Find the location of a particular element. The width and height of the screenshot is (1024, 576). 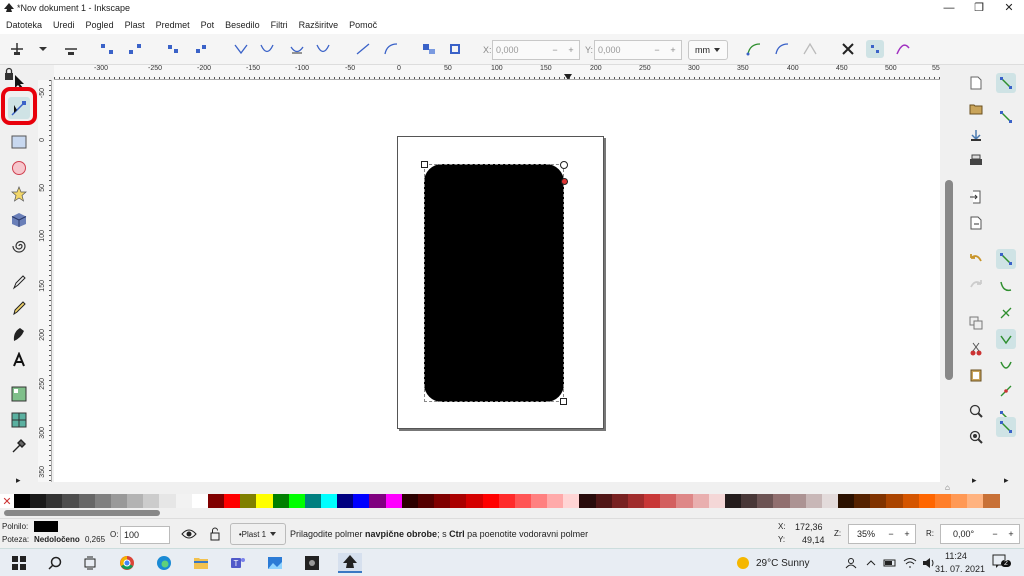

ellipse-tool is located at coordinates (19, 168).